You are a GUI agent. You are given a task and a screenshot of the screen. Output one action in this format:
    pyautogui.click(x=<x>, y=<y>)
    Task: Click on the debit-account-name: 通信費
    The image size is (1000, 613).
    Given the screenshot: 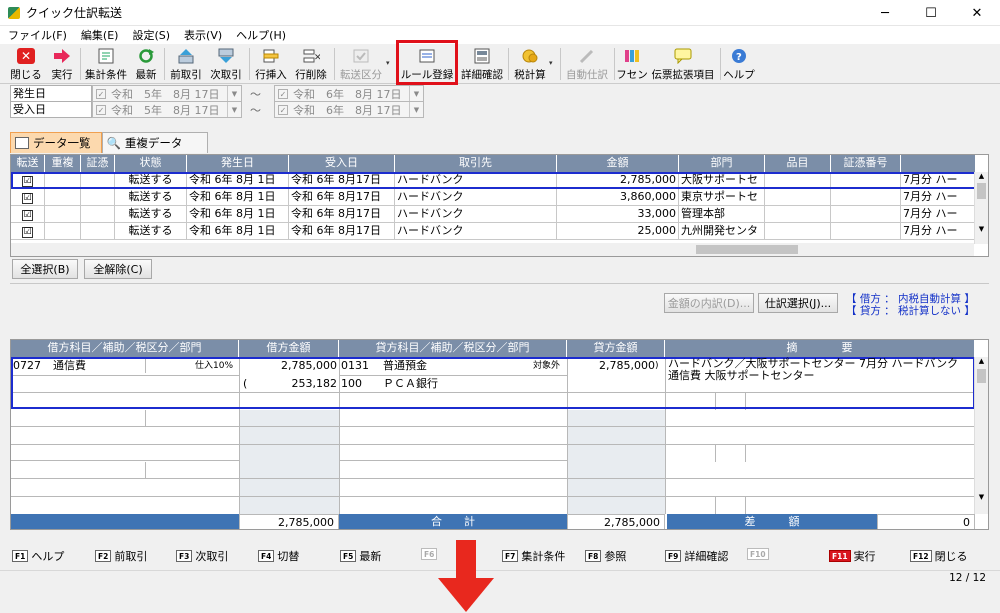 What is the action you would take?
    pyautogui.click(x=69, y=365)
    